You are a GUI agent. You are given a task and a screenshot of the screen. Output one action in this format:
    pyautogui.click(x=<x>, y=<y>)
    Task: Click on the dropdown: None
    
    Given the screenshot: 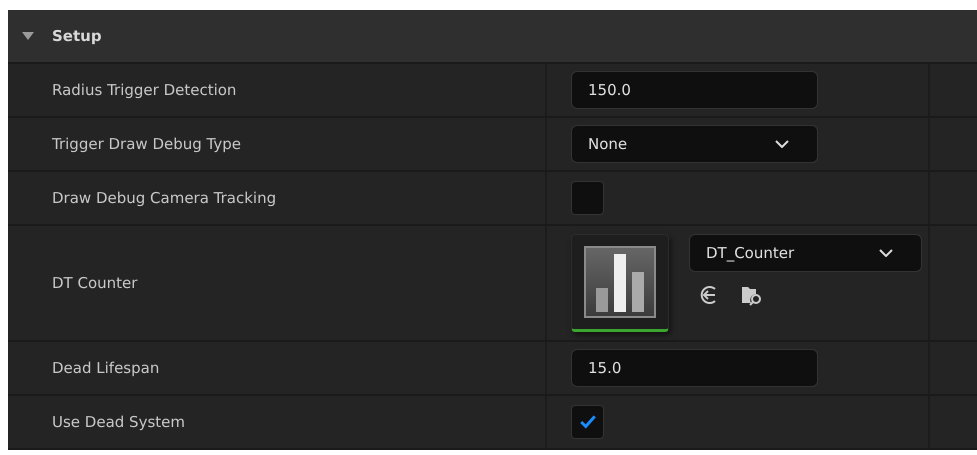 What is the action you would take?
    pyautogui.click(x=694, y=144)
    